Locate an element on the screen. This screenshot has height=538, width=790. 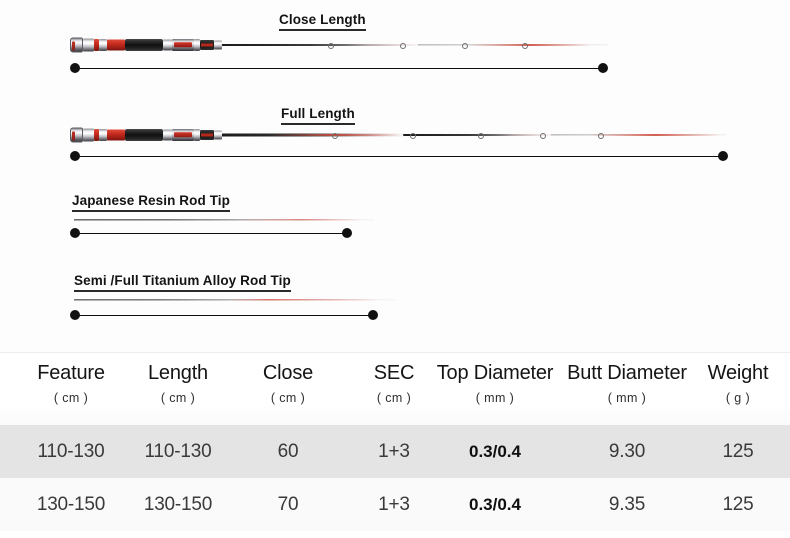
column-header-top-diameter: Top Diameter ( mm ) is located at coordinates (495, 389).